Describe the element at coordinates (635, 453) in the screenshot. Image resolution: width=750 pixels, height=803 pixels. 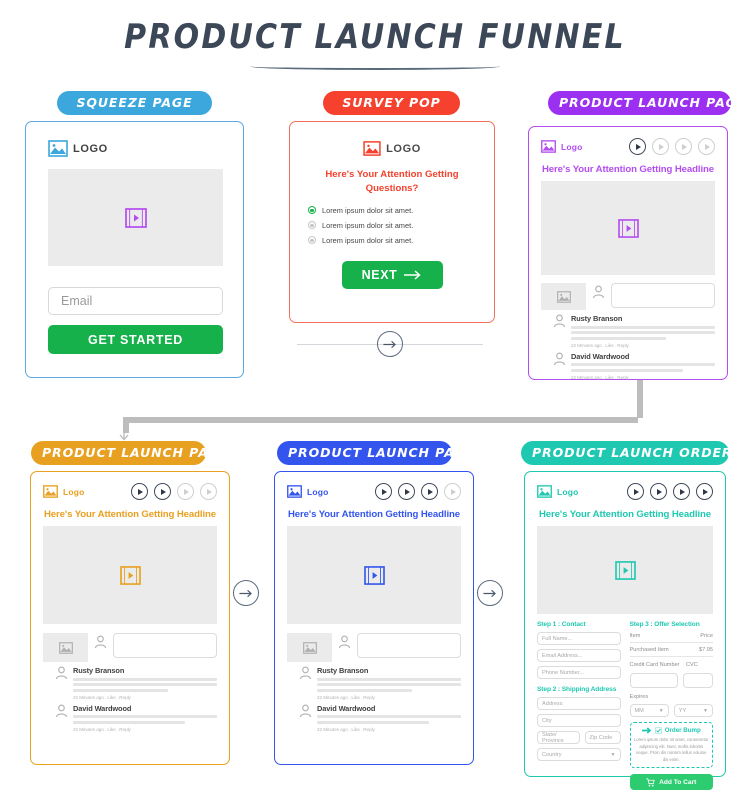
I see `pill-product-launch-order-form: PRODUCT LAUNCH ORDER FORM` at that location.